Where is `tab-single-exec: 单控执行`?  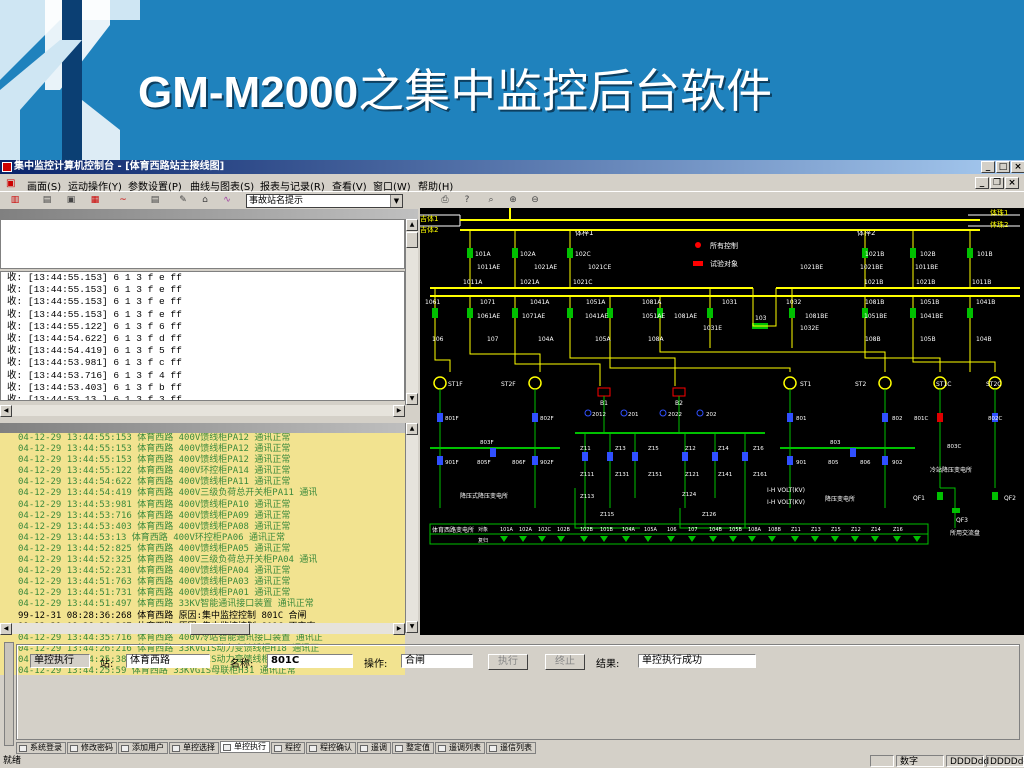 tab-single-exec: 单控执行 is located at coordinates (245, 747).